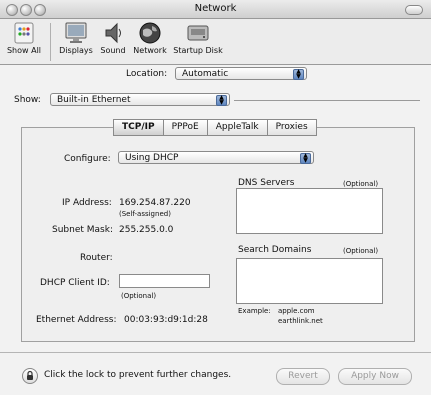 The image size is (431, 395). I want to click on tab-appletalk: AppleTalk, so click(237, 127).